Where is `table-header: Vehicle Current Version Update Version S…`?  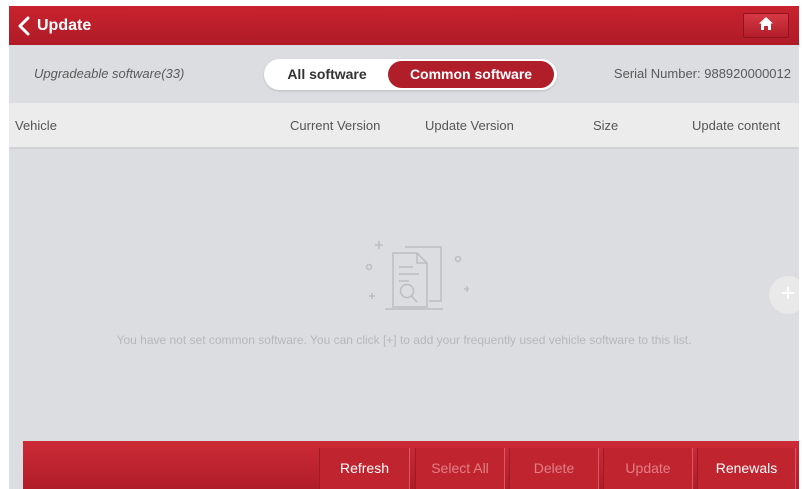
table-header: Vehicle Current Version Update Version S… is located at coordinates (404, 126).